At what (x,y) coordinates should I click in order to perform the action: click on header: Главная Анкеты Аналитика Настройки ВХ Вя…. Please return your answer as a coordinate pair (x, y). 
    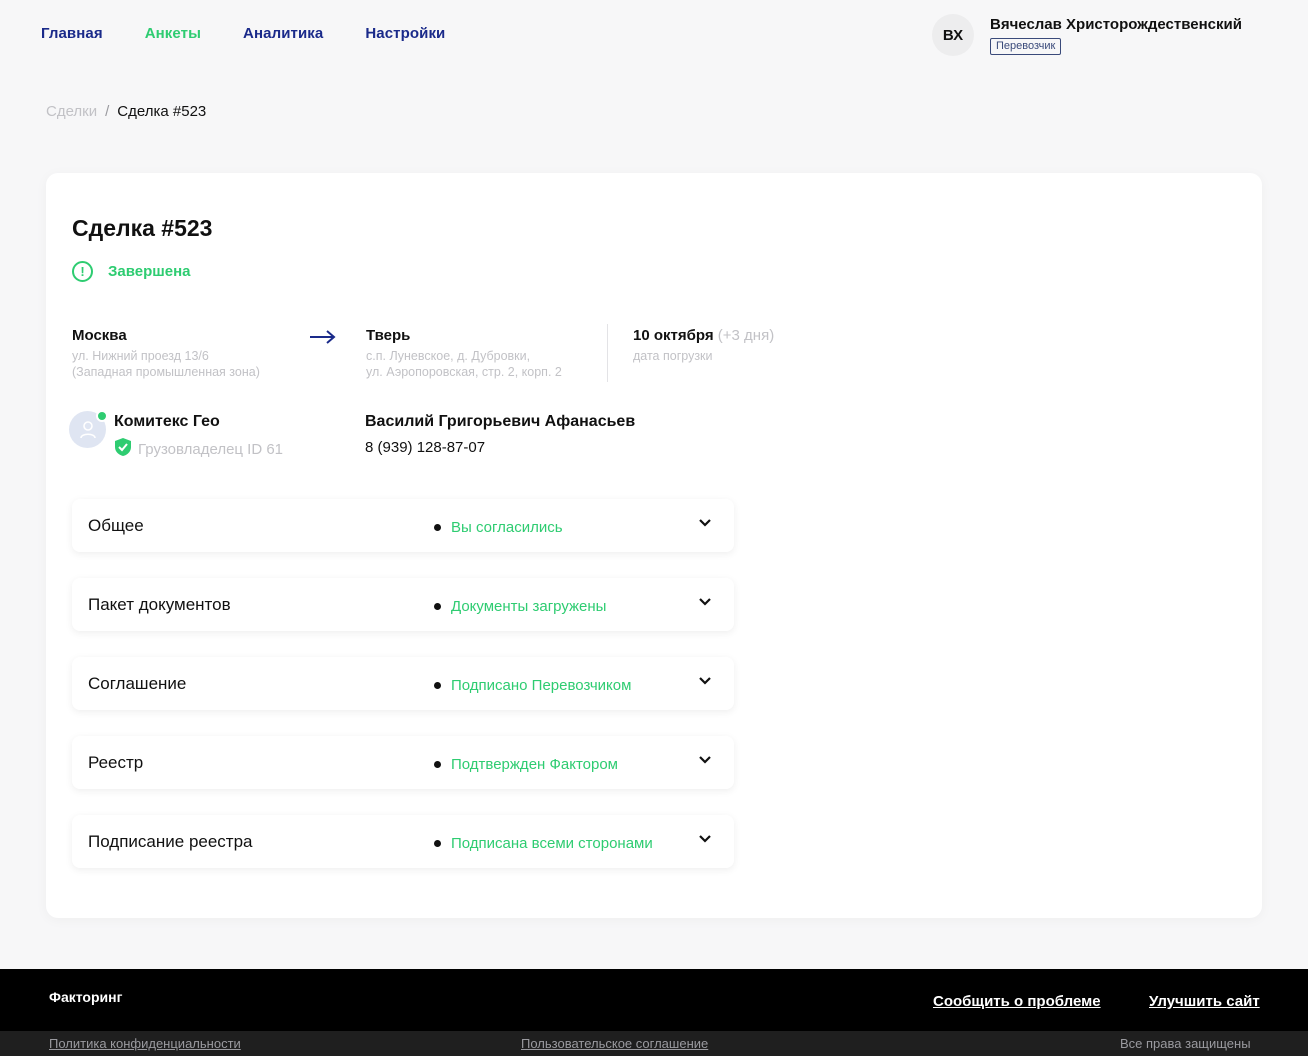
    Looking at the image, I should click on (654, 36).